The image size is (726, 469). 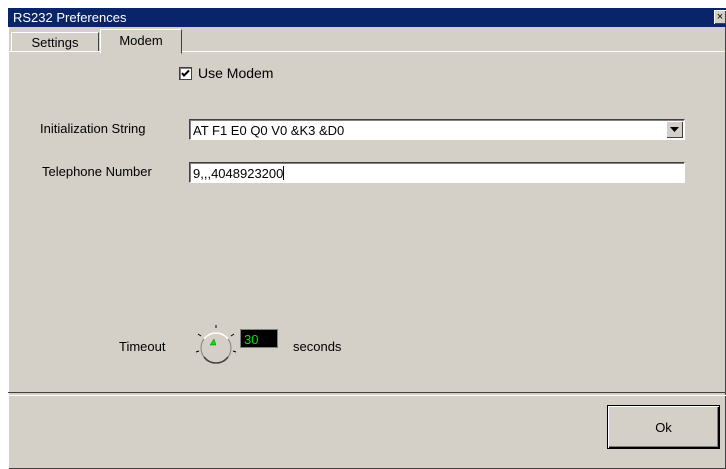 I want to click on telephone-number-value: 9,,,4048923200, so click(x=238, y=173).